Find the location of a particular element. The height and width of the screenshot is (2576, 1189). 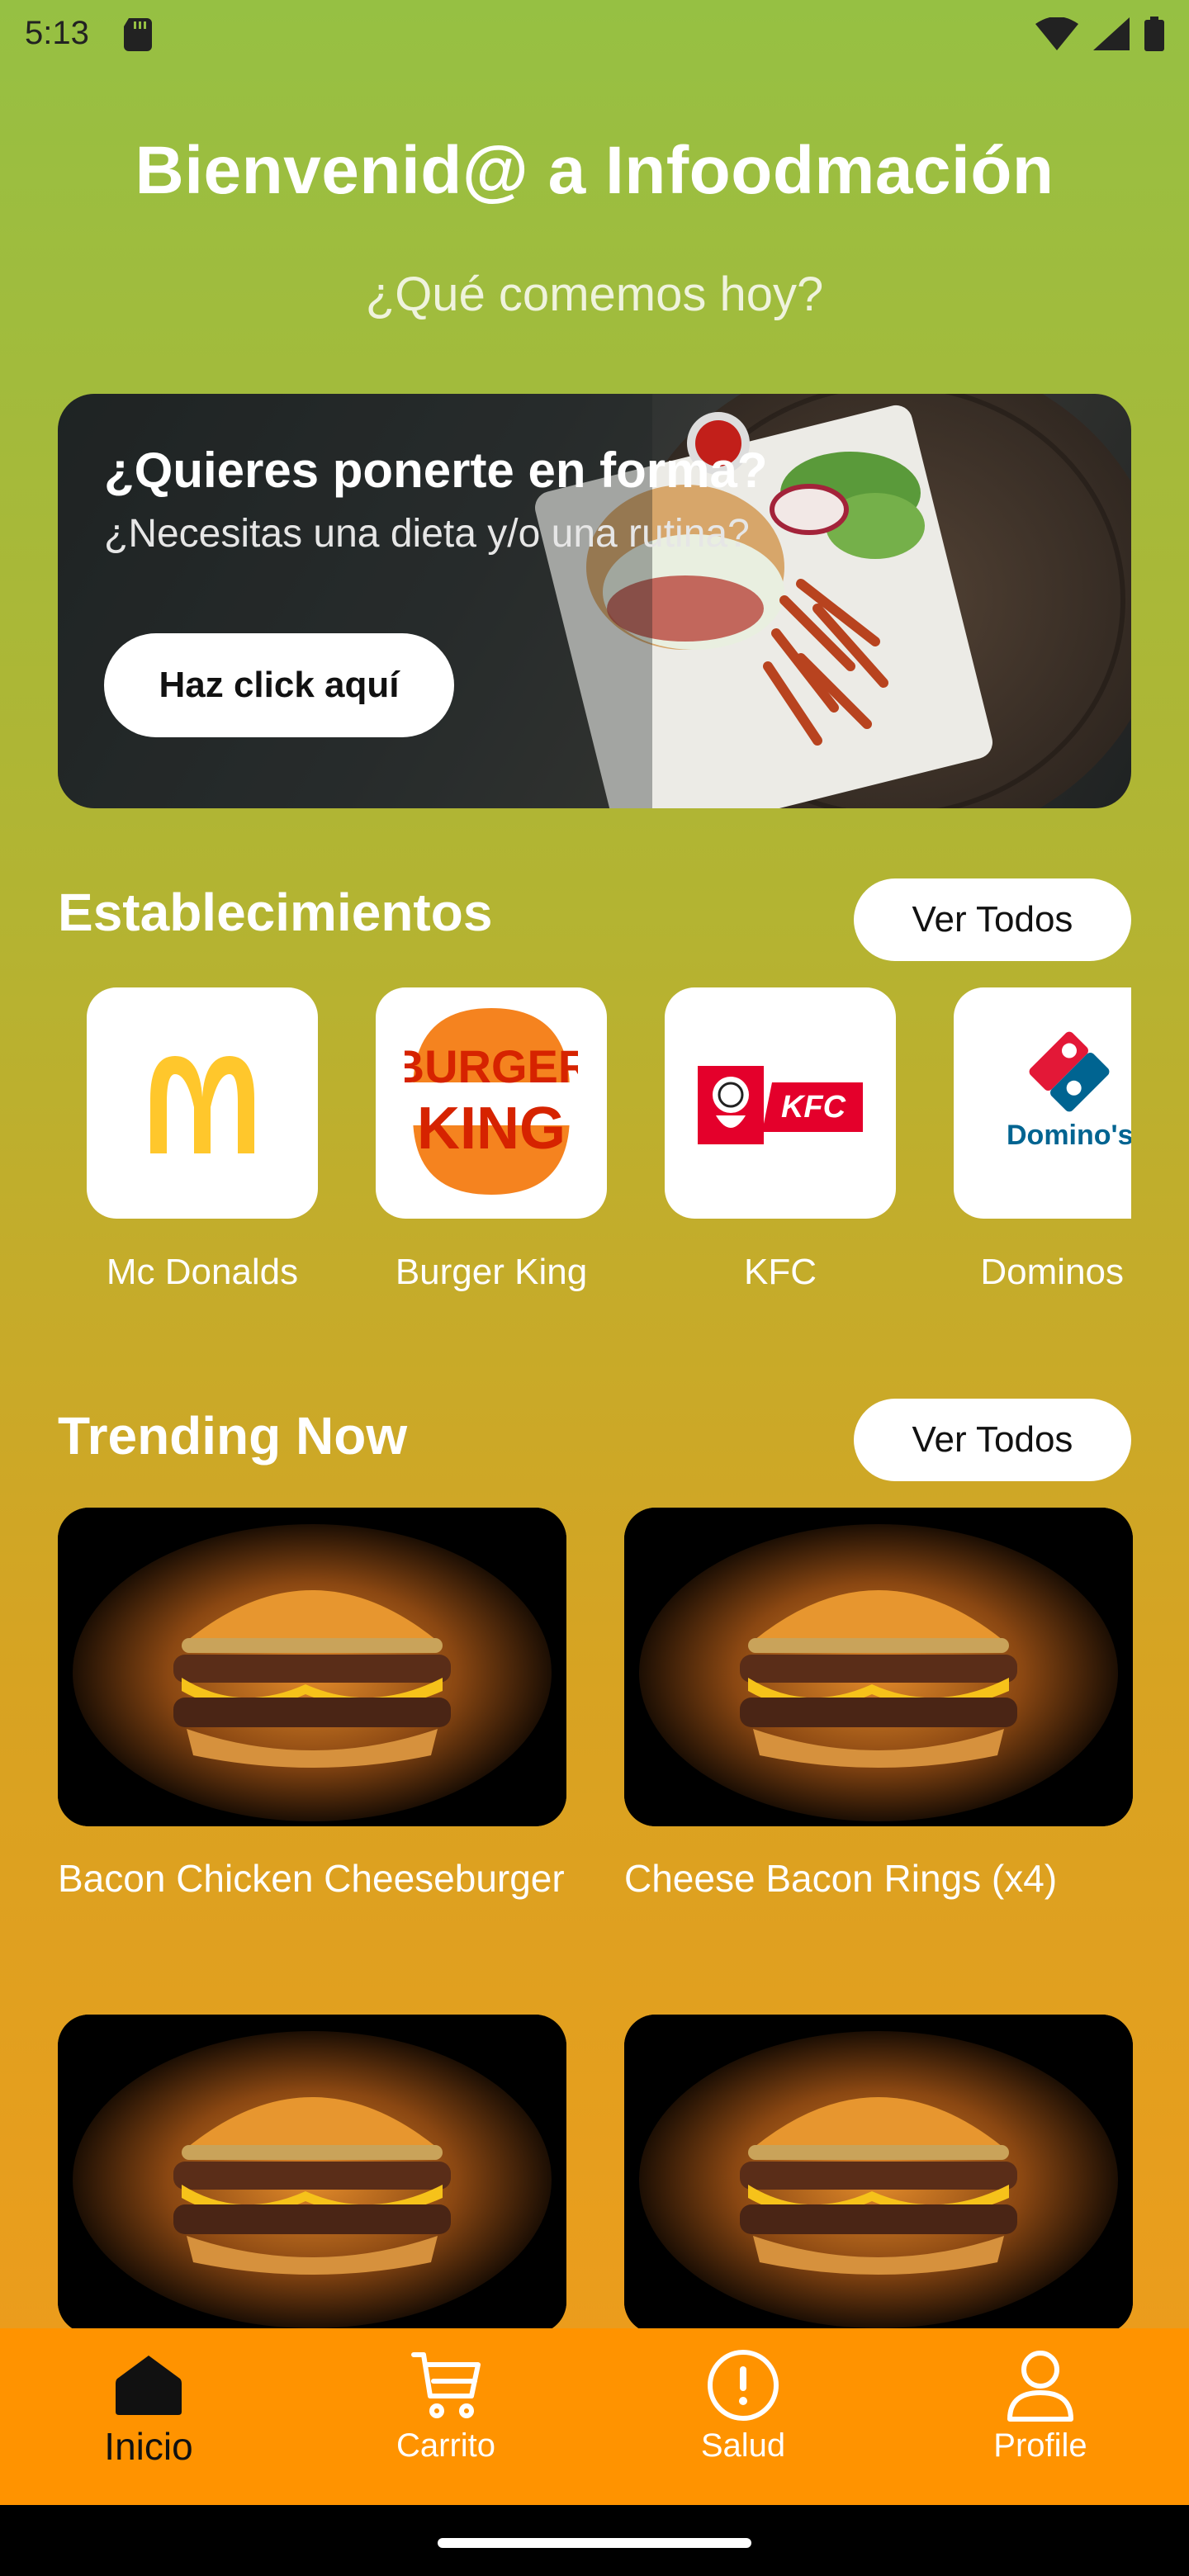

trending-card: Cheese Bacon Rings (x4) is located at coordinates (878, 1707).